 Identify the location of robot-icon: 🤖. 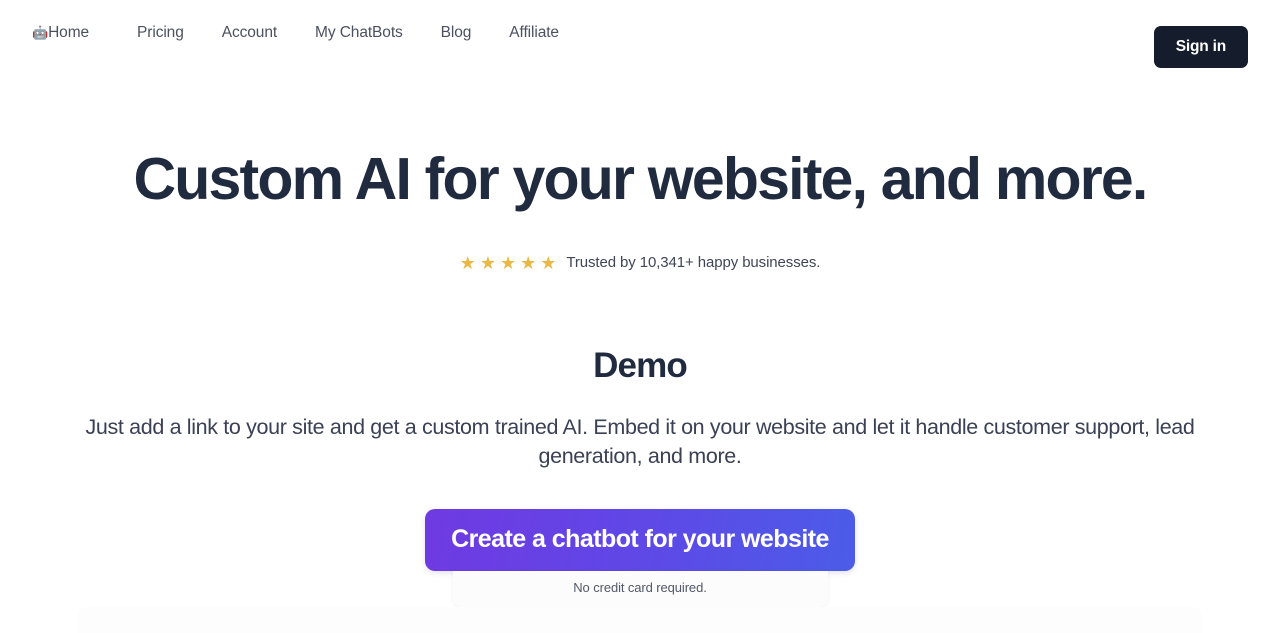
(40, 32).